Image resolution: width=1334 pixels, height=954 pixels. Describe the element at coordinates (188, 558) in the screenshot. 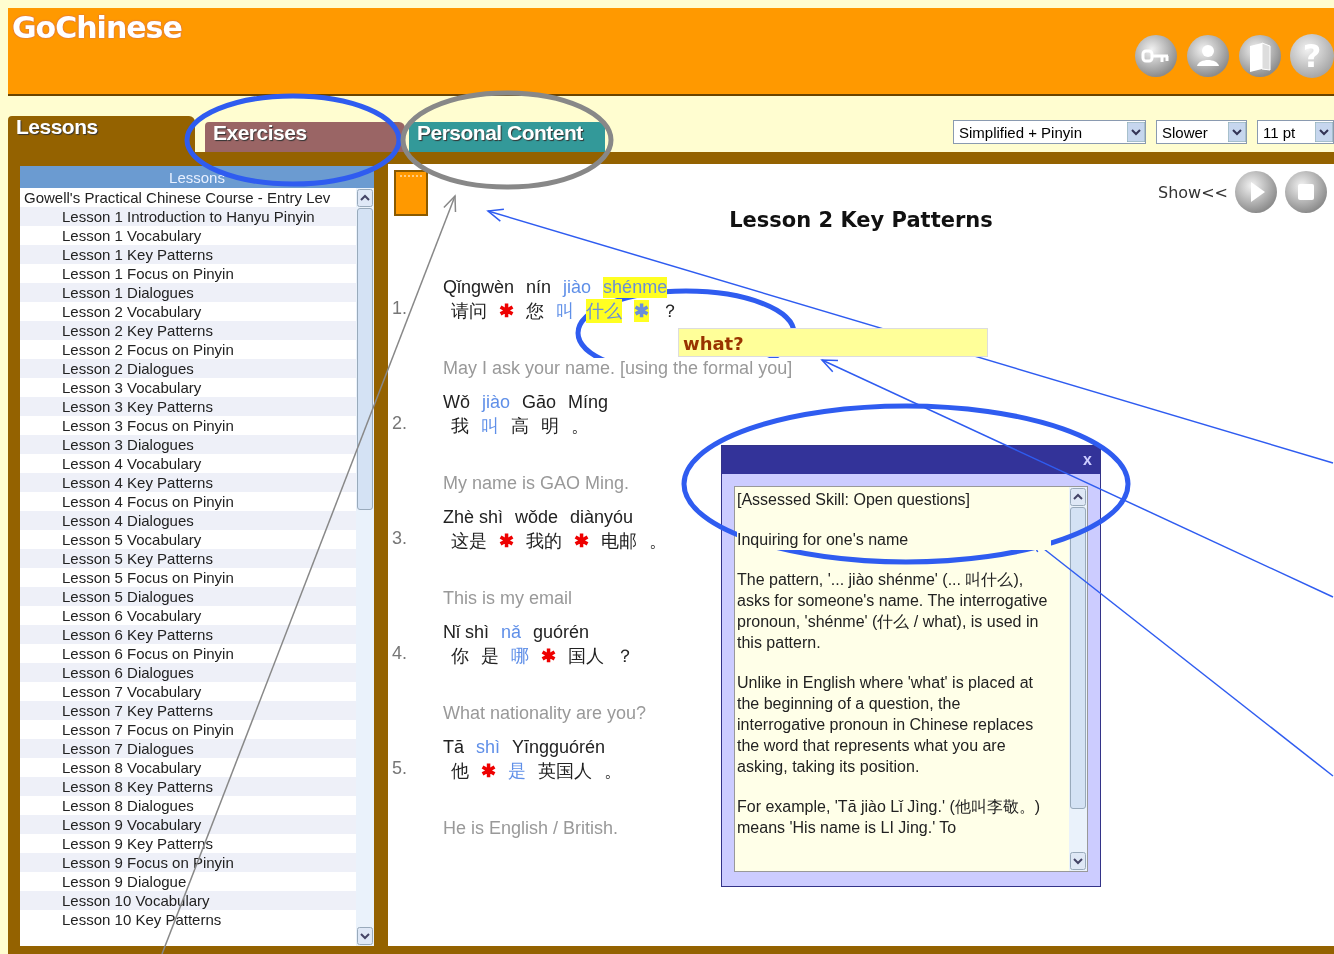

I see `tree-item: Lesson 5 Key Patterns` at that location.